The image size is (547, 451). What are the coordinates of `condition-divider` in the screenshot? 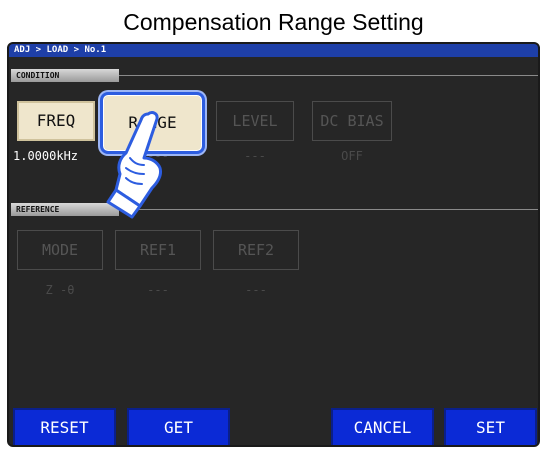 It's located at (328, 75).